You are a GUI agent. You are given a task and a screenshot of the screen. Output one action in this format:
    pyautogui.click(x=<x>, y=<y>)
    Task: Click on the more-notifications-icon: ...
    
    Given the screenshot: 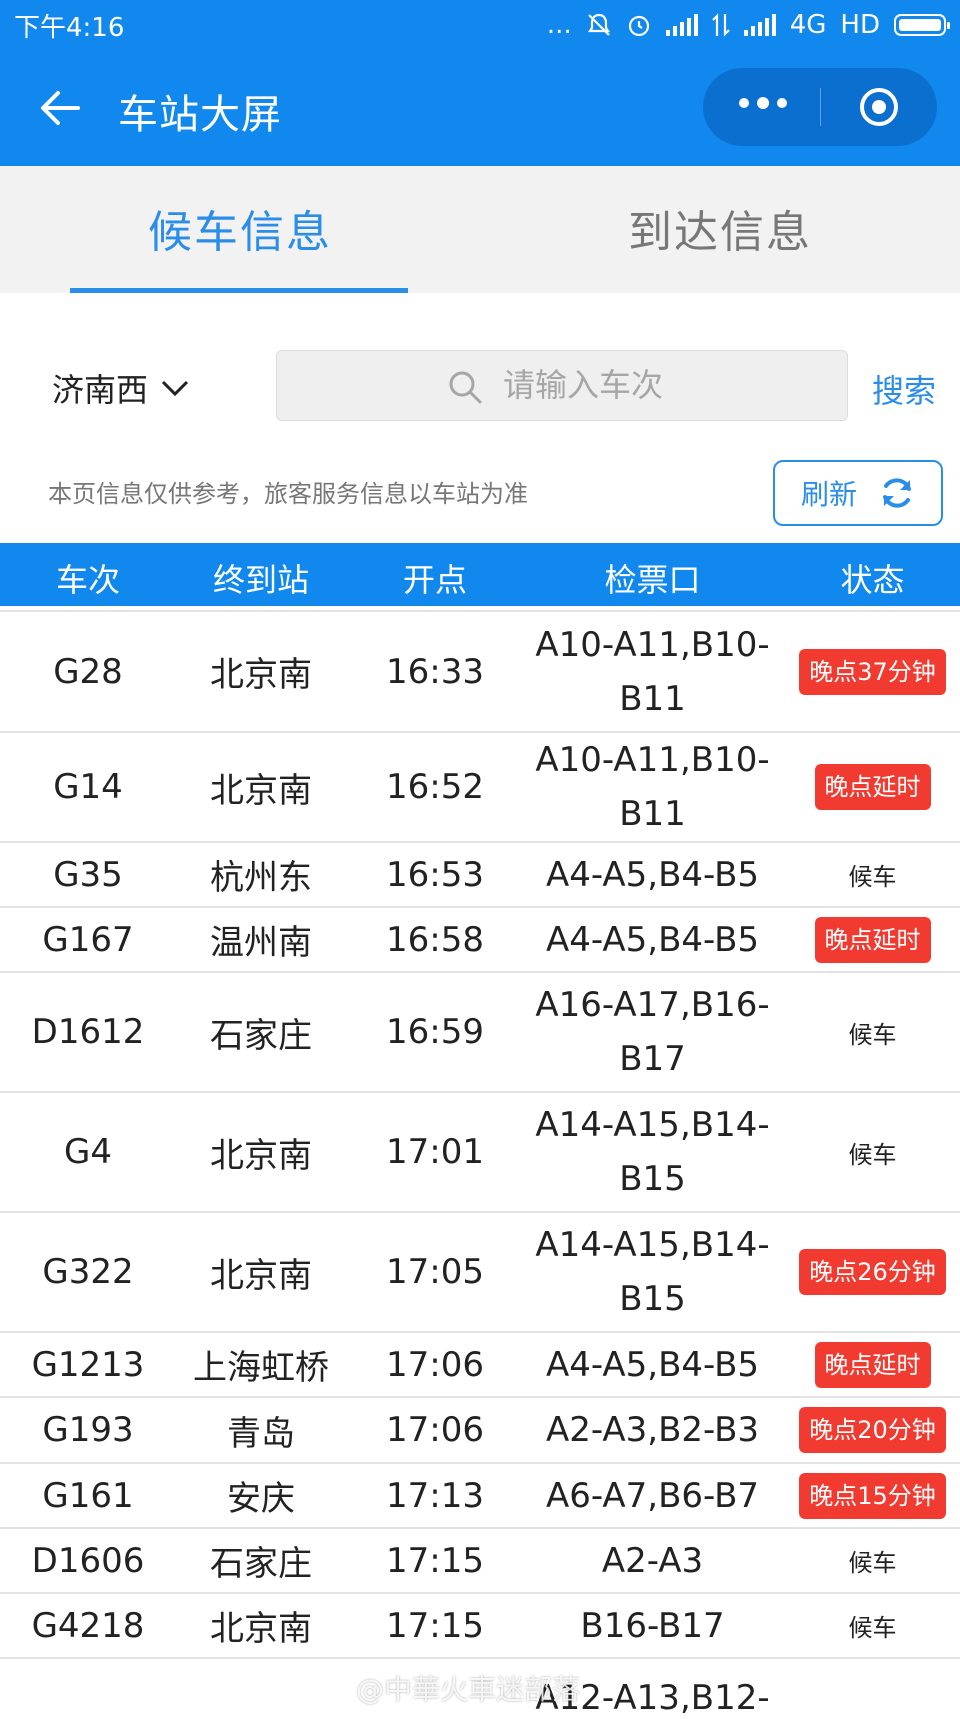 What is the action you would take?
    pyautogui.click(x=559, y=25)
    